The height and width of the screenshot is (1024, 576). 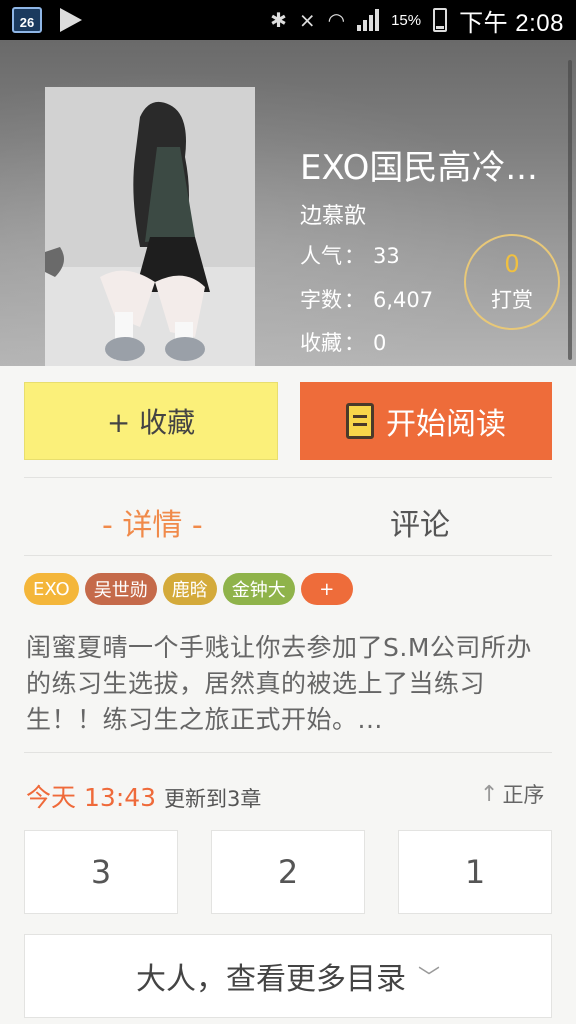 What do you see at coordinates (120, 589) in the screenshot?
I see `tag-wu-shixun: 吴世勋` at bounding box center [120, 589].